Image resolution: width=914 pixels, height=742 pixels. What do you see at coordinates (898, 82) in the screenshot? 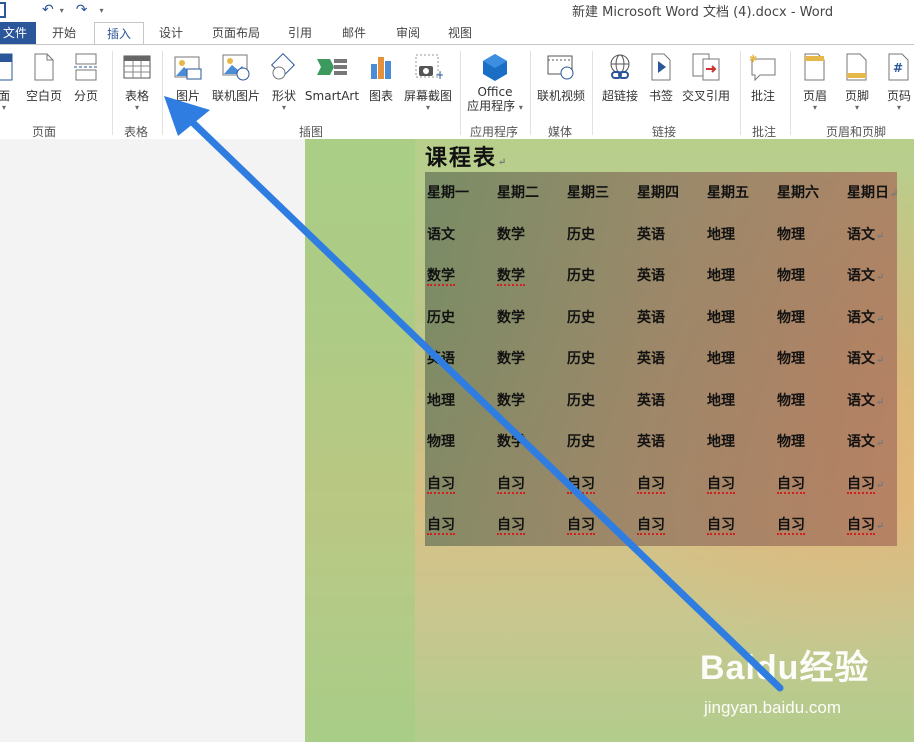
I see `page-number-button: # 页码 ▾` at bounding box center [898, 82].